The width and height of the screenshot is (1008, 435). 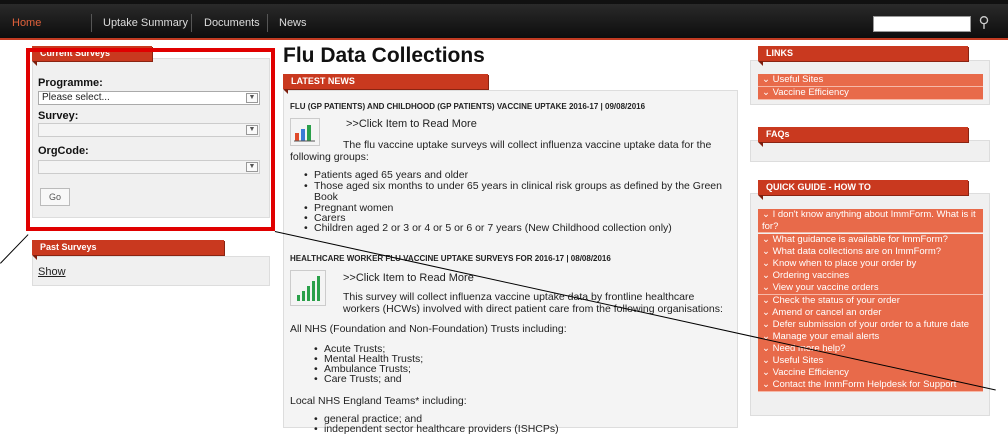 I want to click on link-useful-sites: ⌄ Useful Sites, so click(x=870, y=80).